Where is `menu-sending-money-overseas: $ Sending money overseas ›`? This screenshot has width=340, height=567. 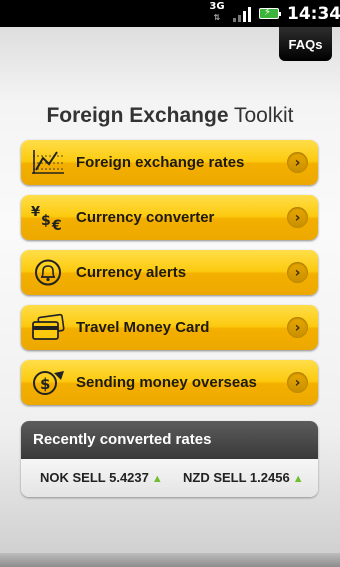
menu-sending-money-overseas: $ Sending money overseas › is located at coordinates (169, 382).